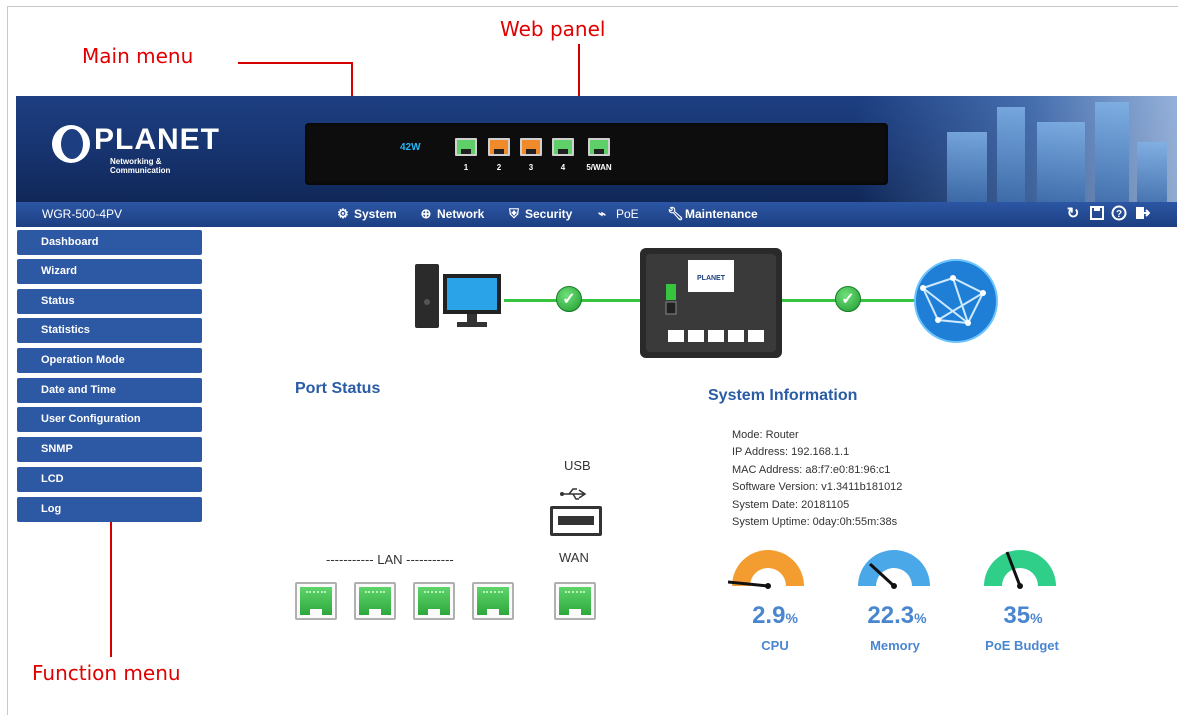 This screenshot has width=1178, height=715. What do you see at coordinates (138, 56) in the screenshot?
I see `callout-main-menu: Main menu` at bounding box center [138, 56].